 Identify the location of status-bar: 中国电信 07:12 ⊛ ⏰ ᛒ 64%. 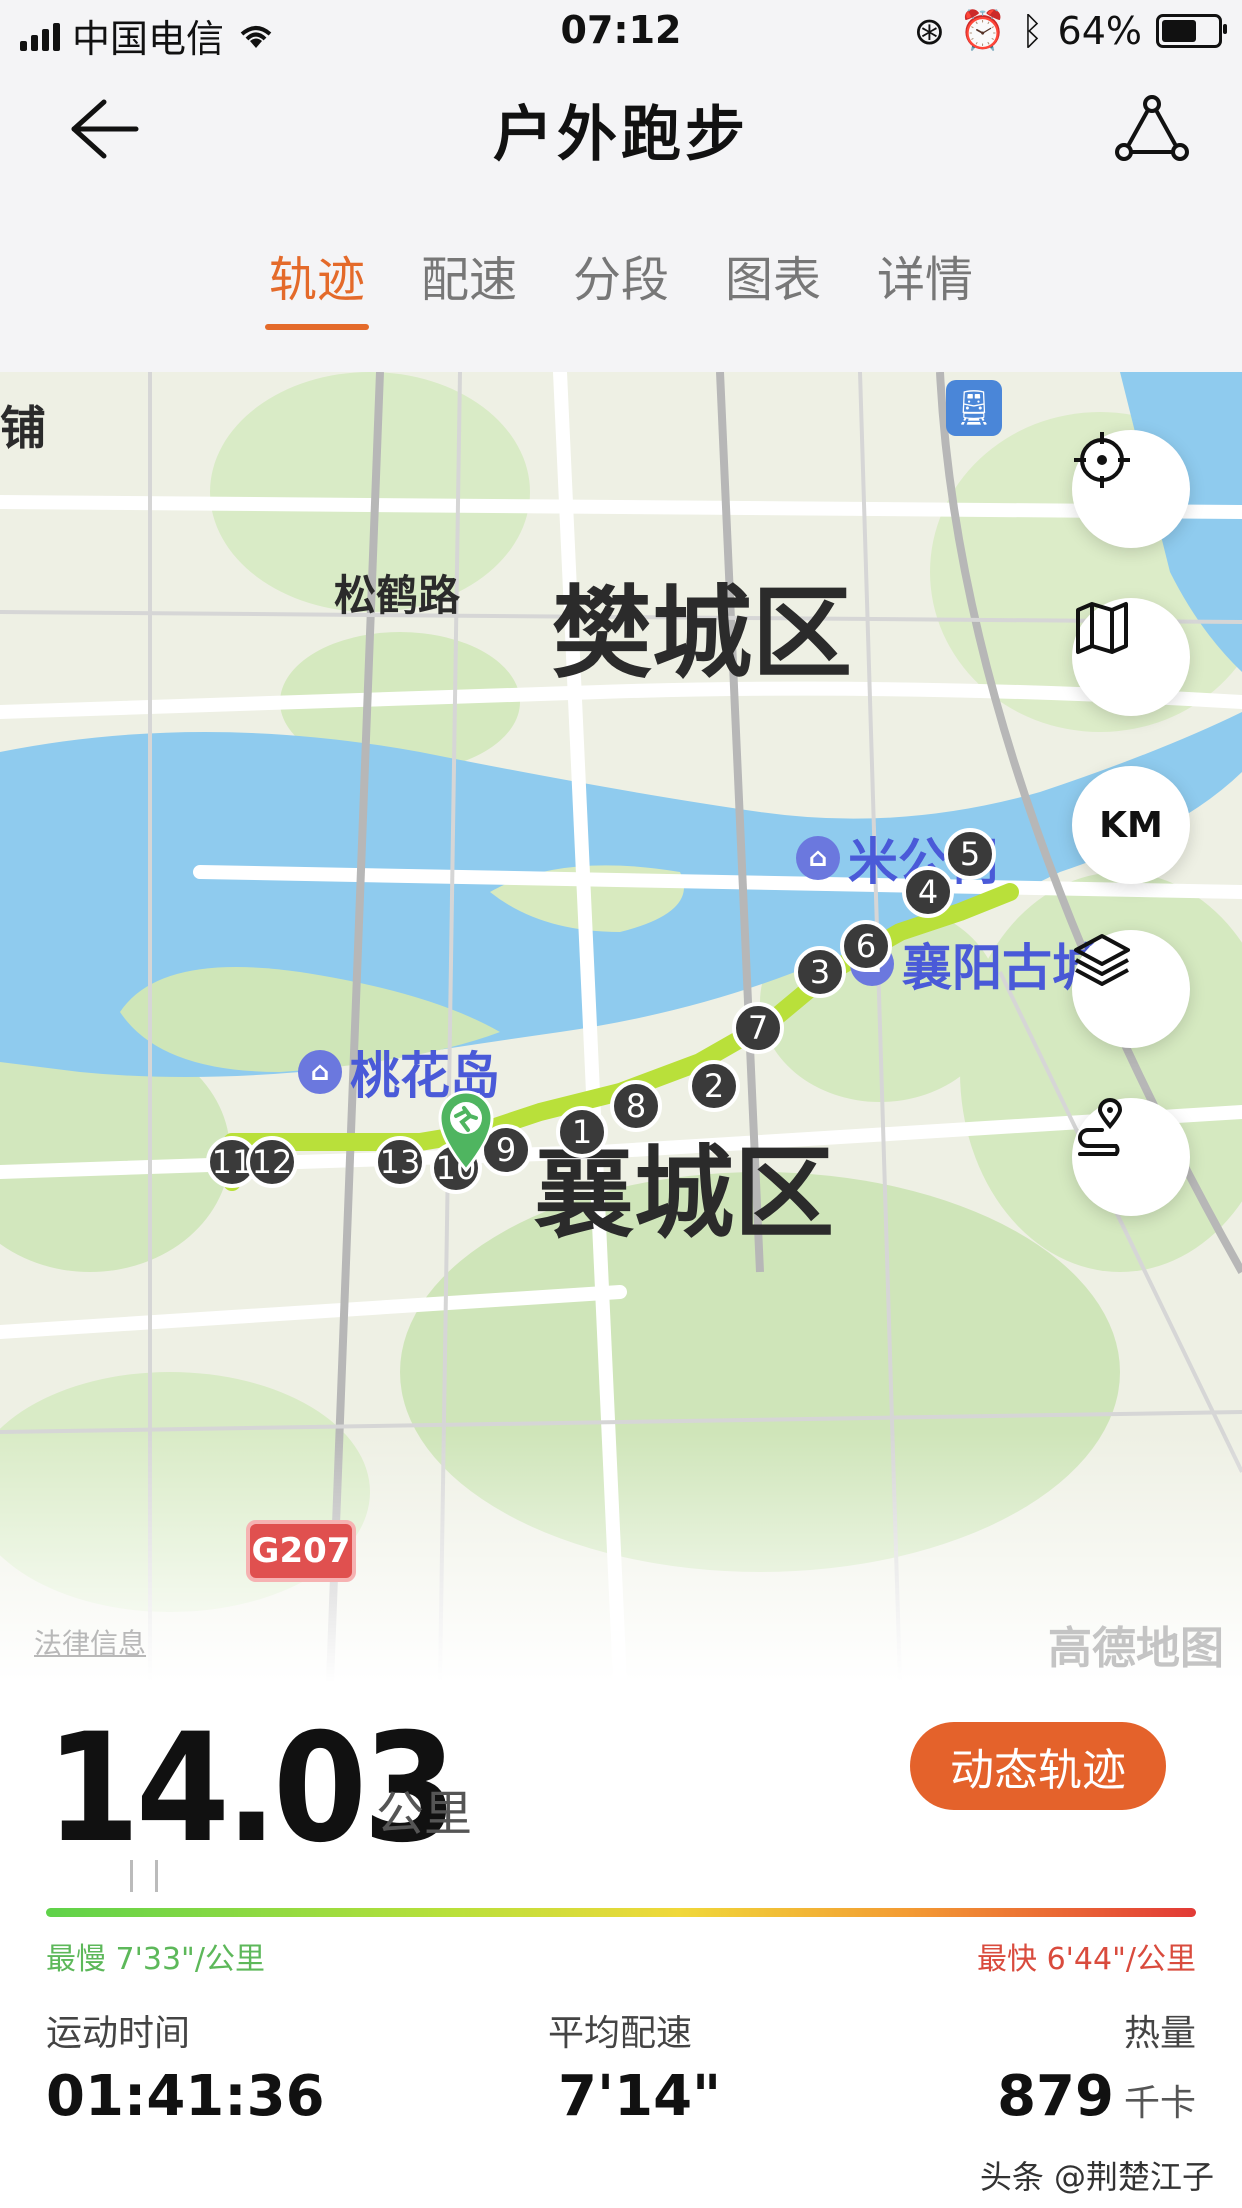
(621, 32).